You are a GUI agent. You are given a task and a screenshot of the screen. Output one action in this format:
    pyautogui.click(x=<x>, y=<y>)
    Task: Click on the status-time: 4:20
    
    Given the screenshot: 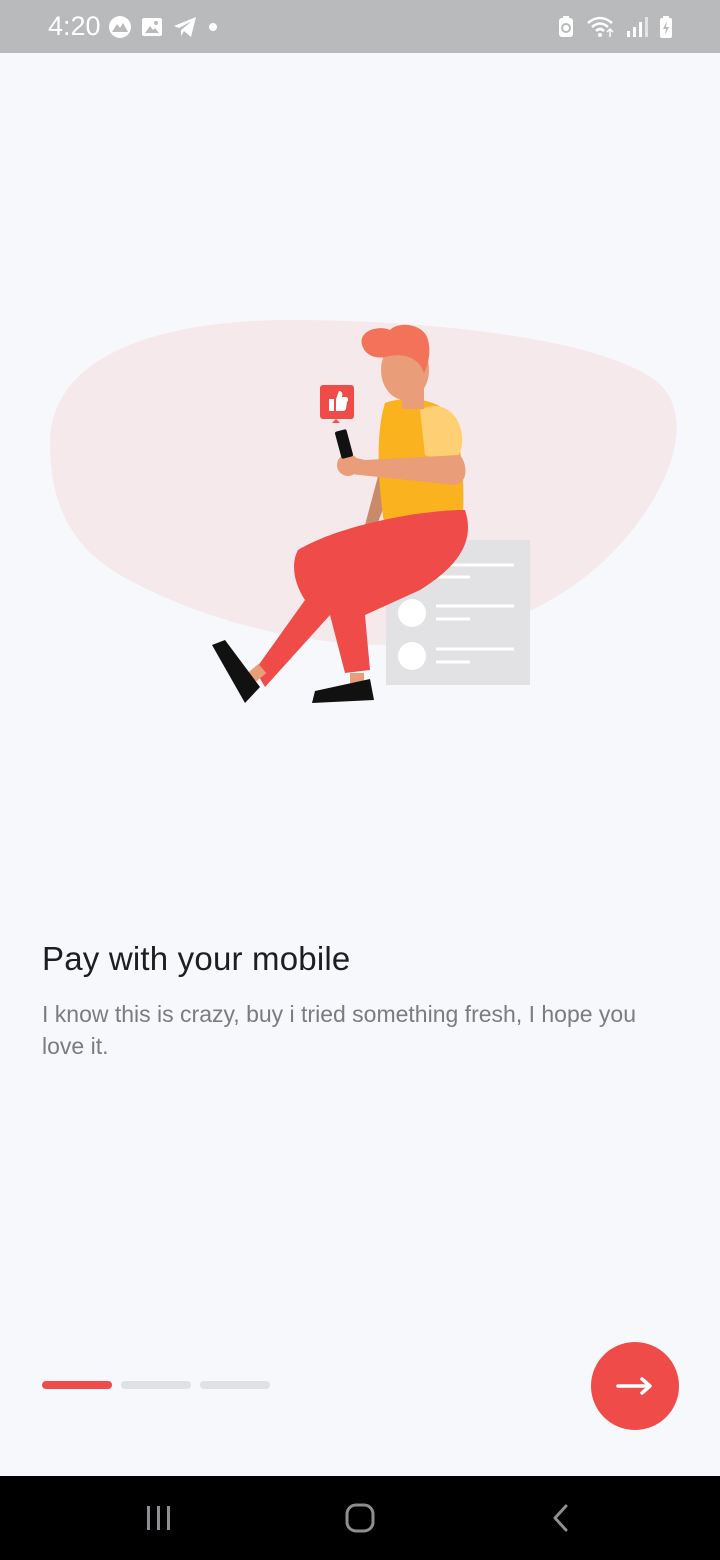 What is the action you would take?
    pyautogui.click(x=74, y=26)
    